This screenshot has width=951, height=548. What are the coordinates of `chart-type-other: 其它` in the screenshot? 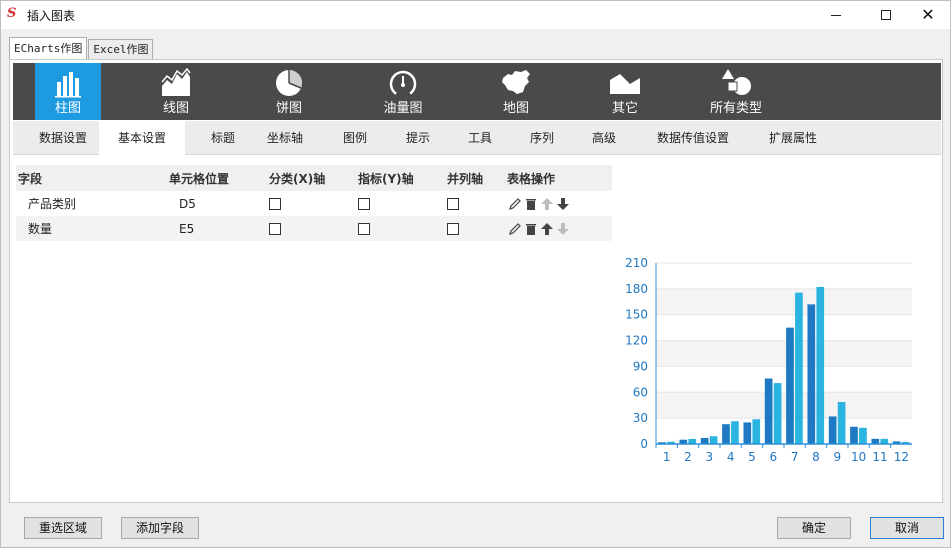 It's located at (625, 91).